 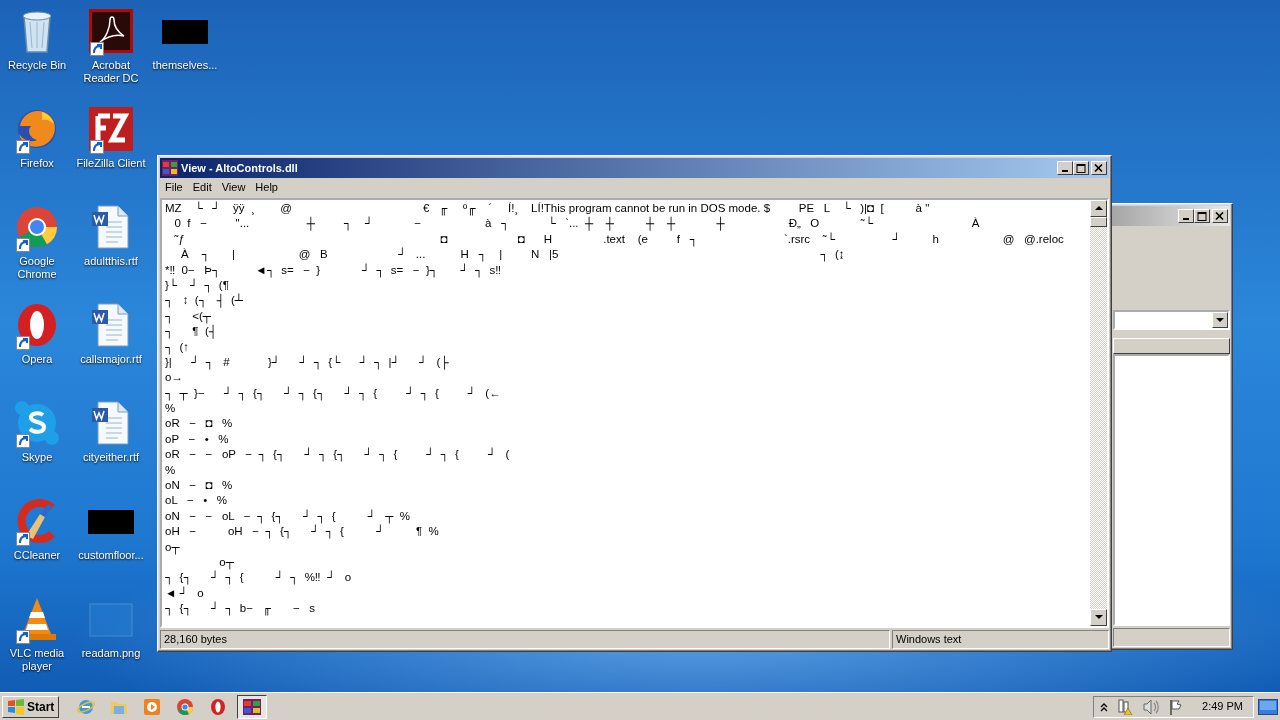 What do you see at coordinates (1171, 346) in the screenshot?
I see `column-header` at bounding box center [1171, 346].